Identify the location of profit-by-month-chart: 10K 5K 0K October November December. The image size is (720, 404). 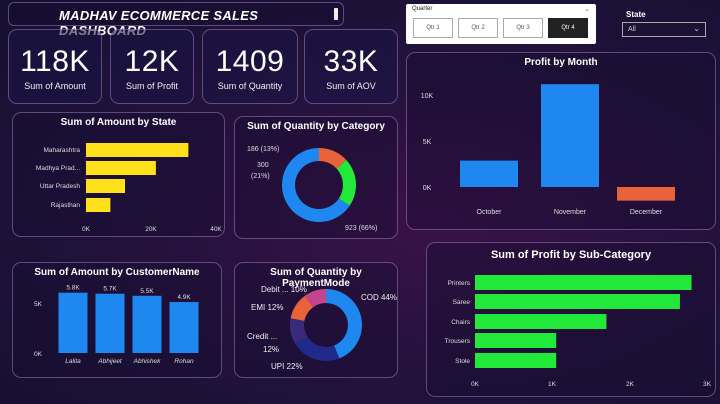
(548, 150).